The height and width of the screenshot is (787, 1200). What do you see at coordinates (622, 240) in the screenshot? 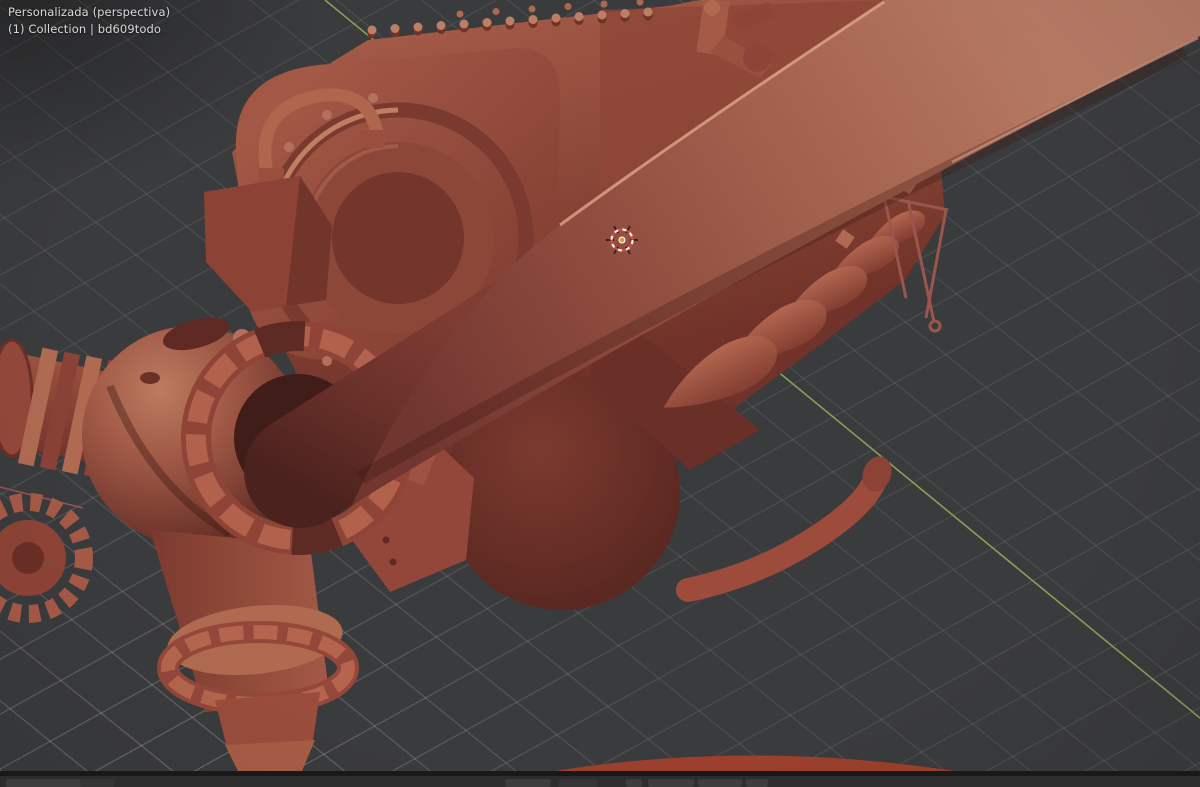
I see `3d-cursor` at bounding box center [622, 240].